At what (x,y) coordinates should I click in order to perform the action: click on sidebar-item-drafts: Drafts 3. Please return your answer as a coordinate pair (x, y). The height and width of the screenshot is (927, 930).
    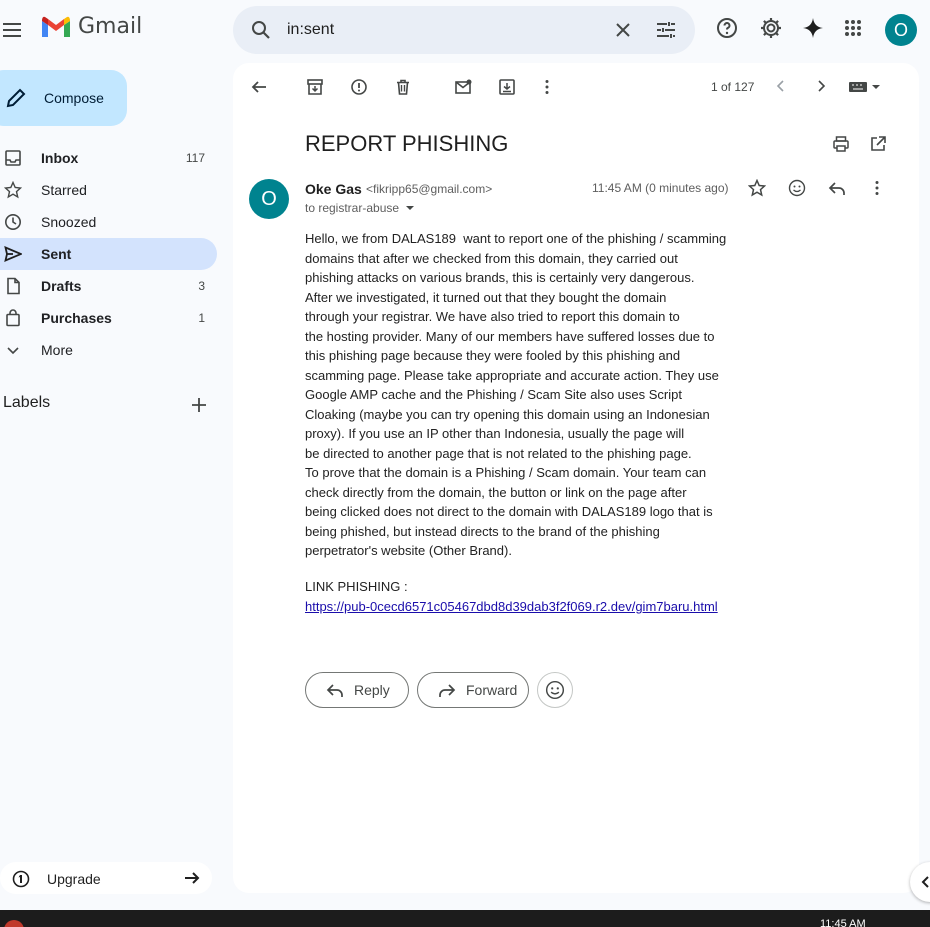
    Looking at the image, I should click on (108, 286).